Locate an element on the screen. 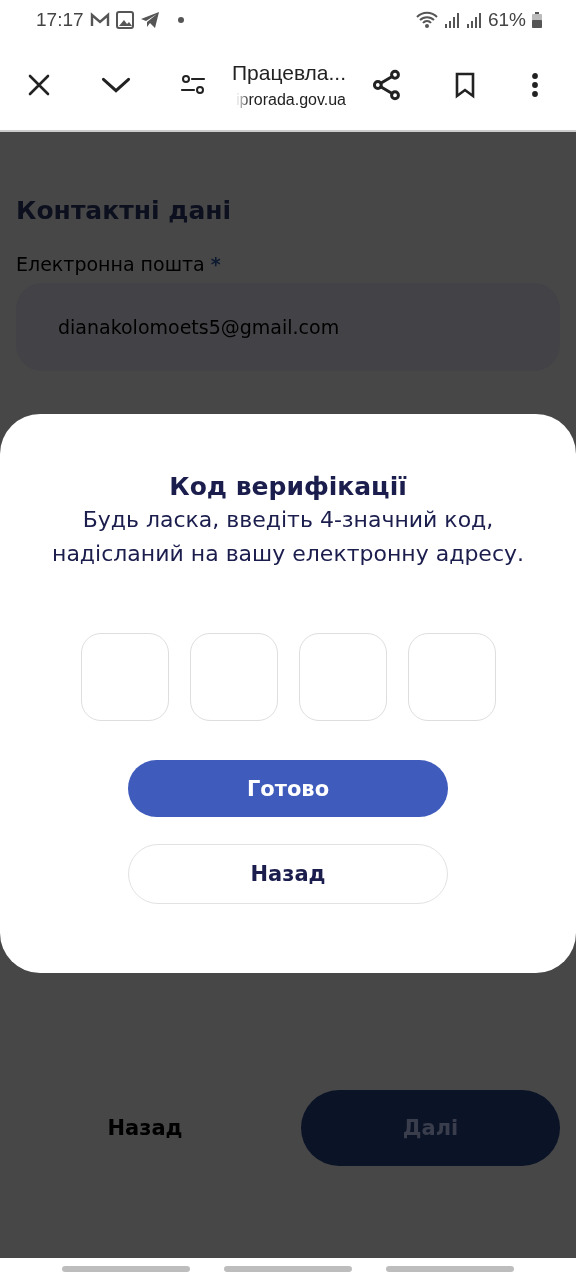  section-heading: Контактні дані is located at coordinates (124, 210).